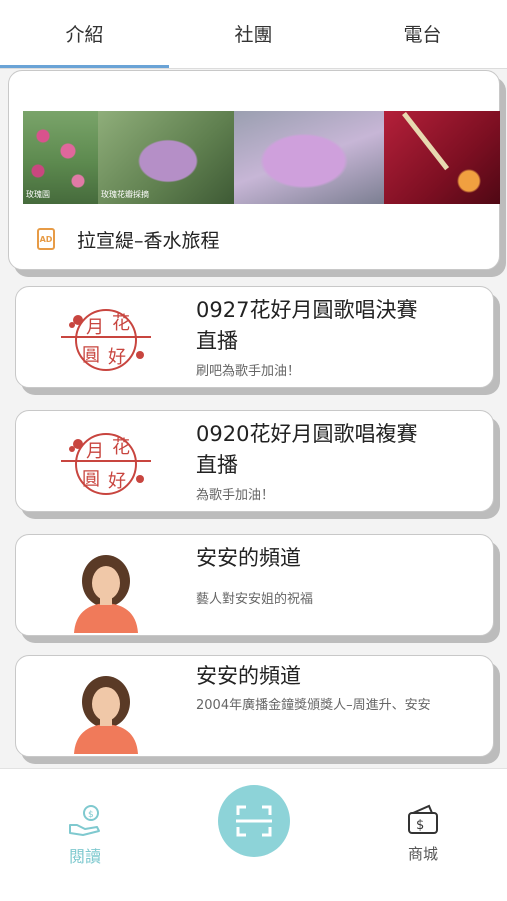  Describe the element at coordinates (254, 585) in the screenshot. I see `list-item: 安安的頻道 藝人對安安姐的祝福` at that location.